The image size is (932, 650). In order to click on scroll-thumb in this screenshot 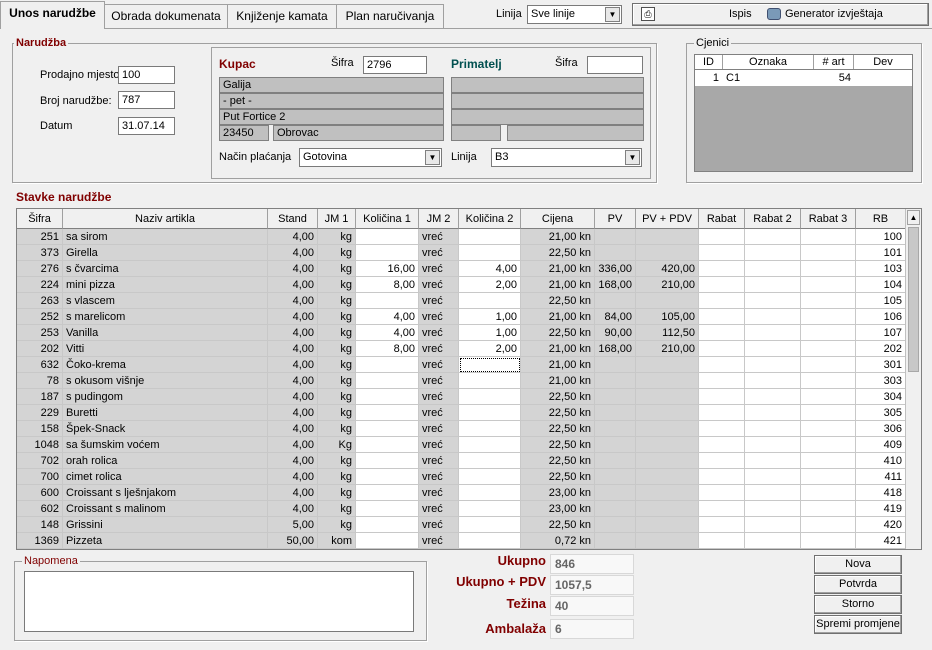, I will do `click(913, 299)`.